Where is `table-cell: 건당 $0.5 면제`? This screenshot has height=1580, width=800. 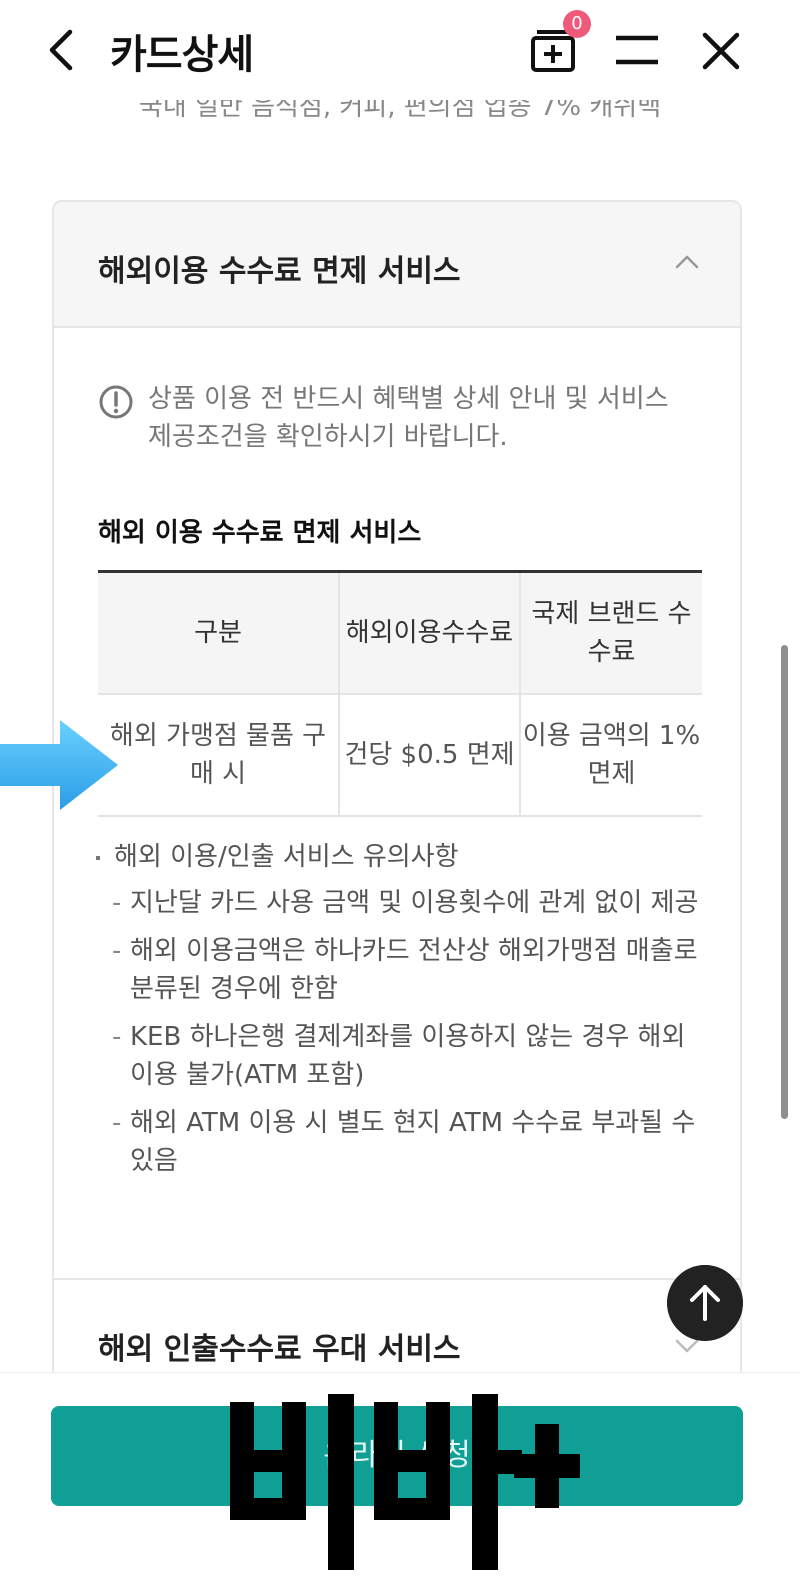
table-cell: 건당 $0.5 면제 is located at coordinates (430, 755).